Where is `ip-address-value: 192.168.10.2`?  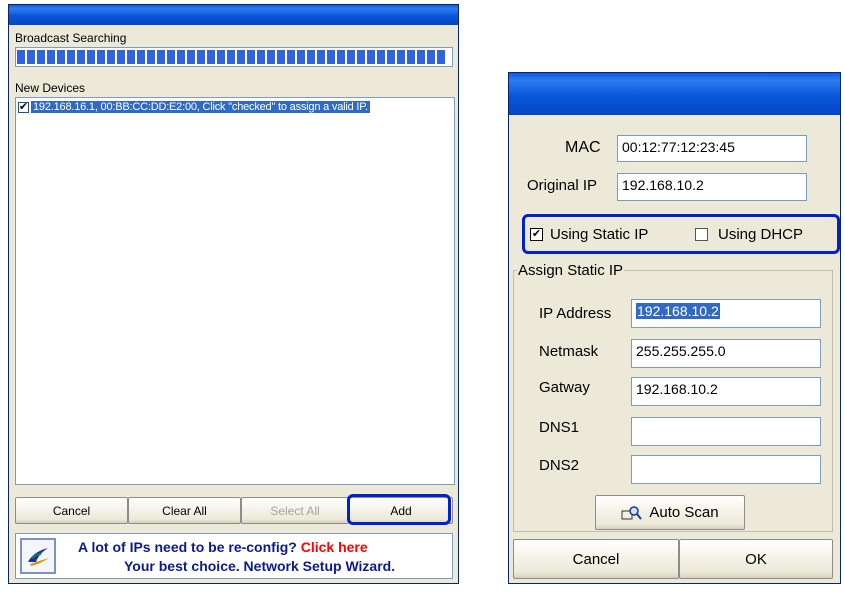
ip-address-value: 192.168.10.2 is located at coordinates (678, 311).